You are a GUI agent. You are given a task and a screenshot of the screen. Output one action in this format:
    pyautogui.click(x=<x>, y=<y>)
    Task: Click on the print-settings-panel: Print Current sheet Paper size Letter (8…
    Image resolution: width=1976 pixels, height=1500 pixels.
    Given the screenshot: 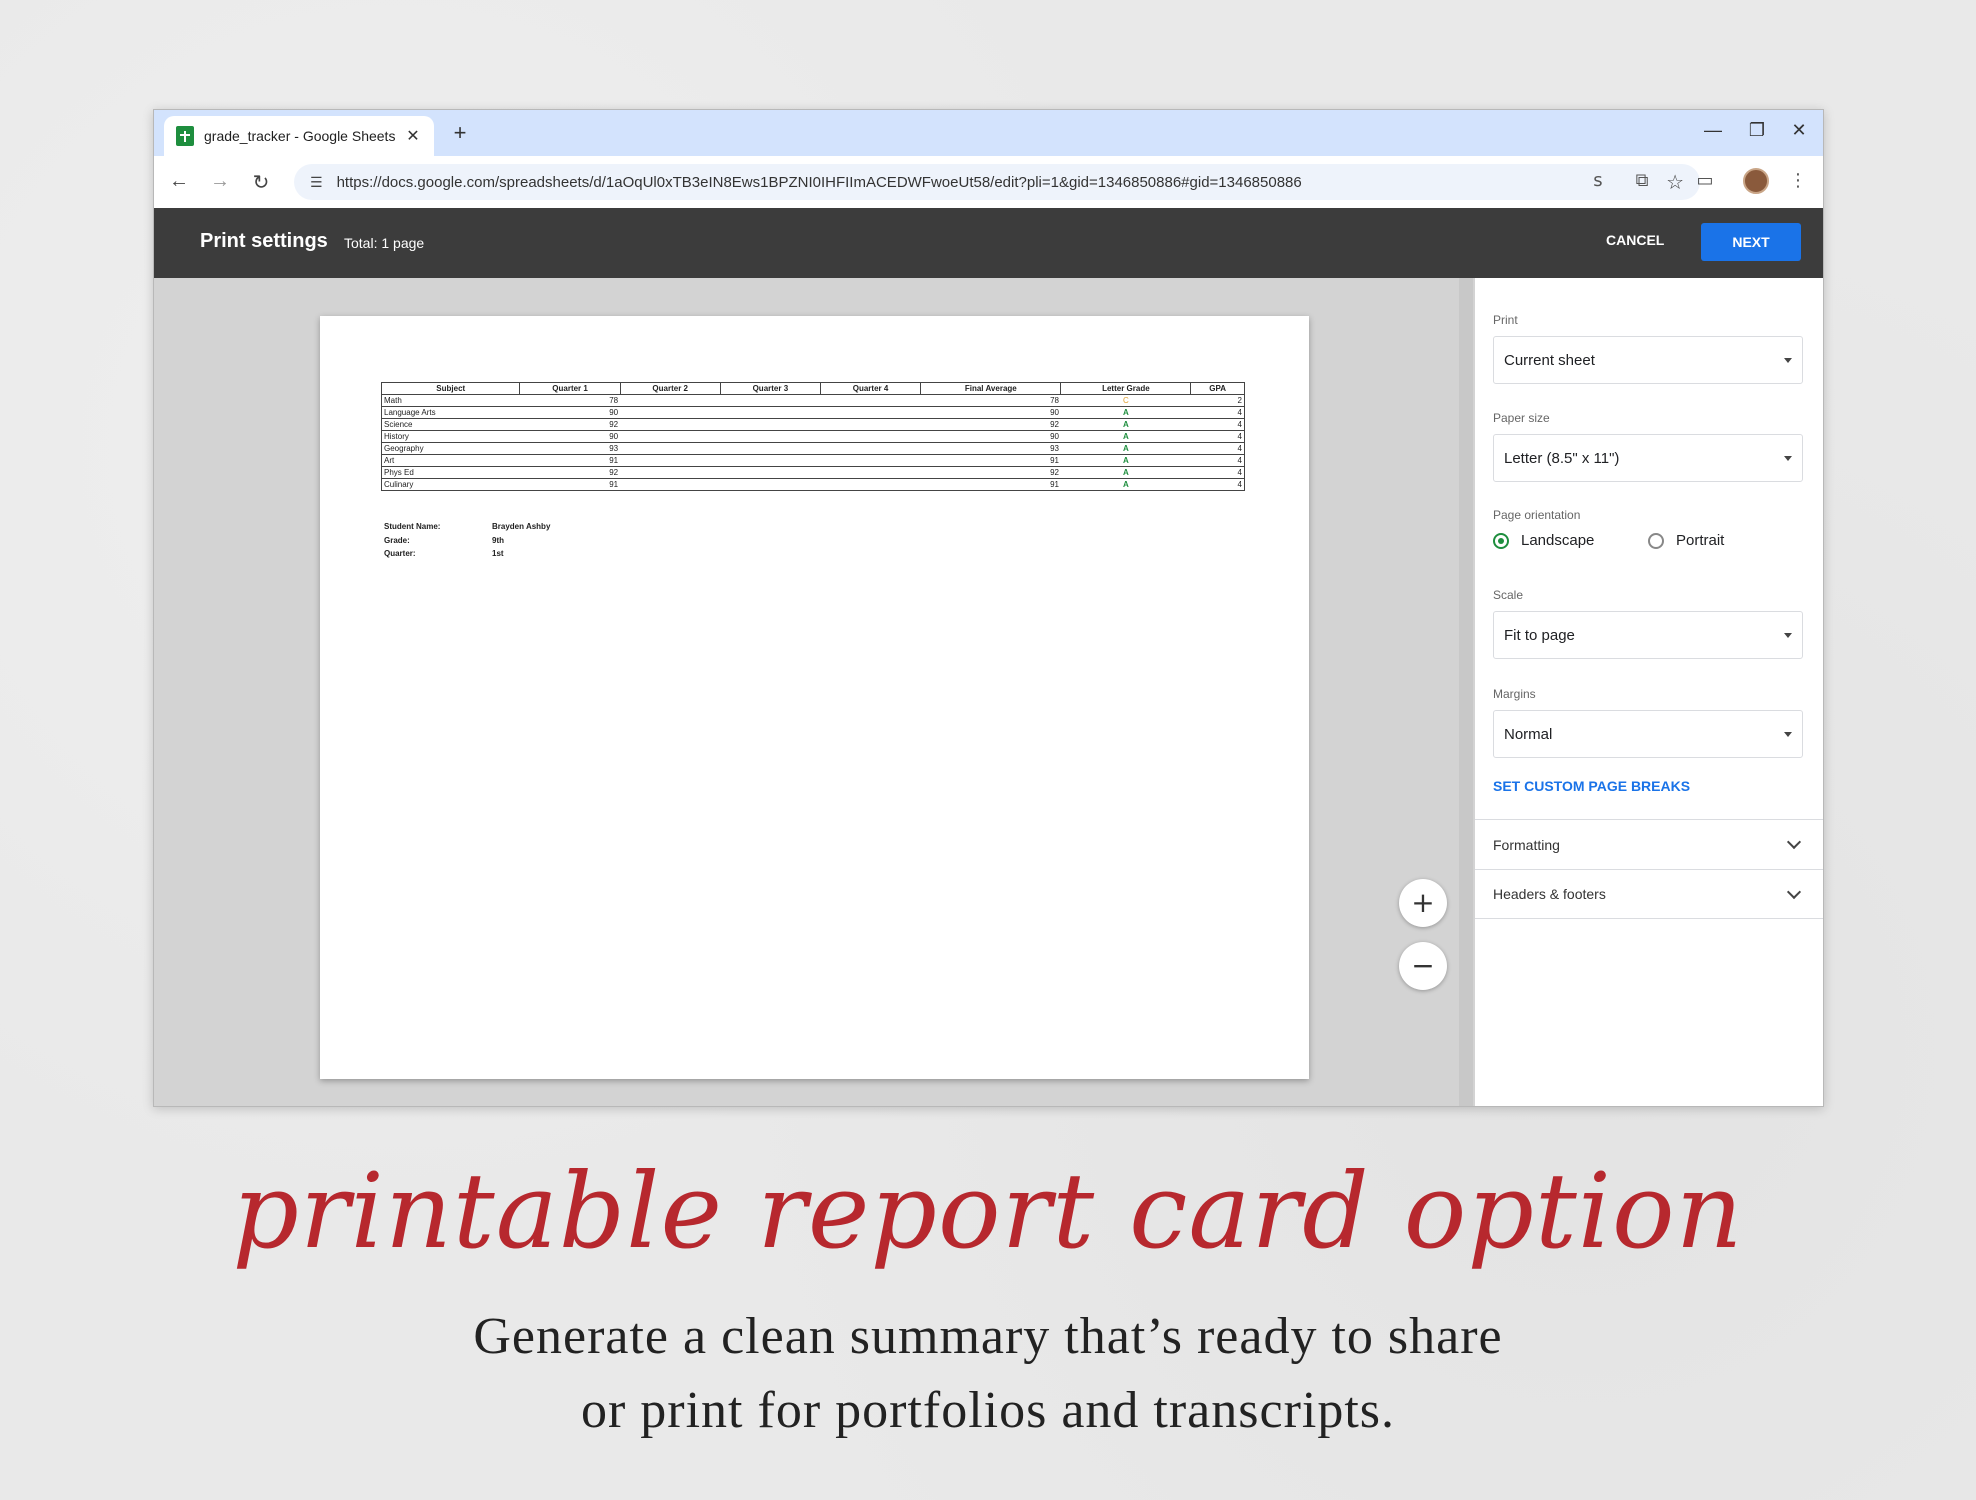 What is the action you would take?
    pyautogui.click(x=1649, y=692)
    